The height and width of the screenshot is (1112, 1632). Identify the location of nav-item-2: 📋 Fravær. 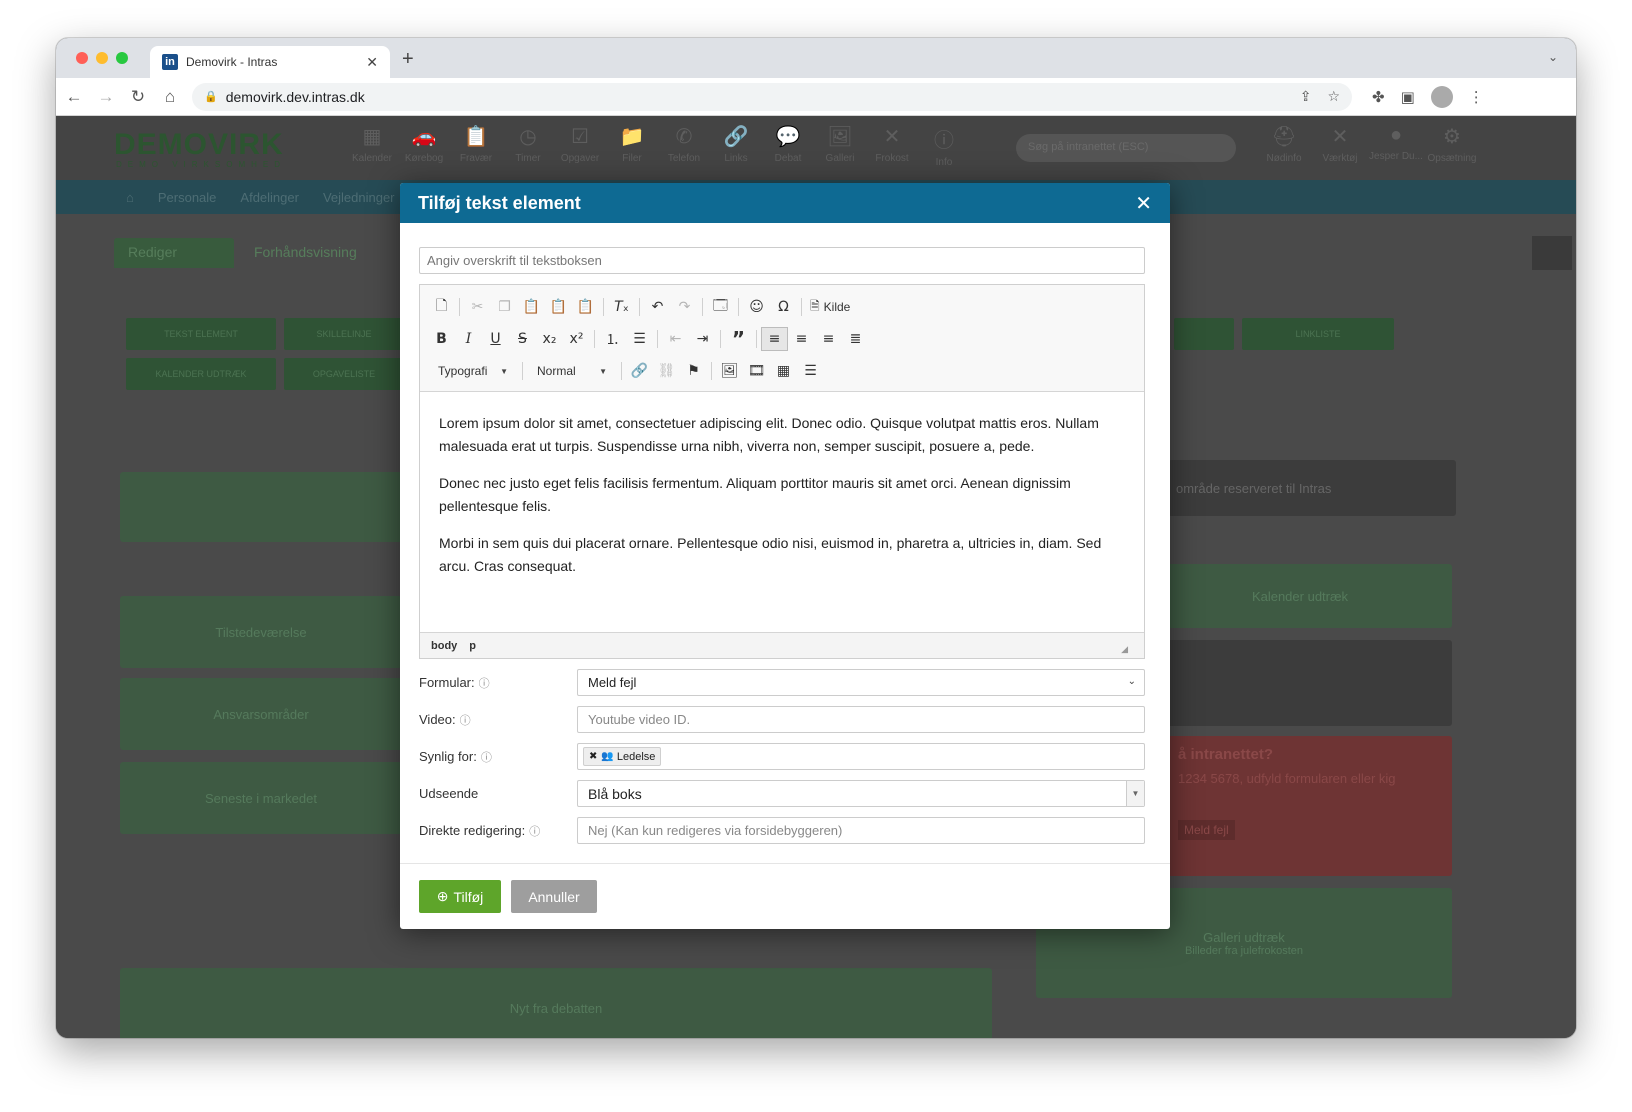
(476, 146).